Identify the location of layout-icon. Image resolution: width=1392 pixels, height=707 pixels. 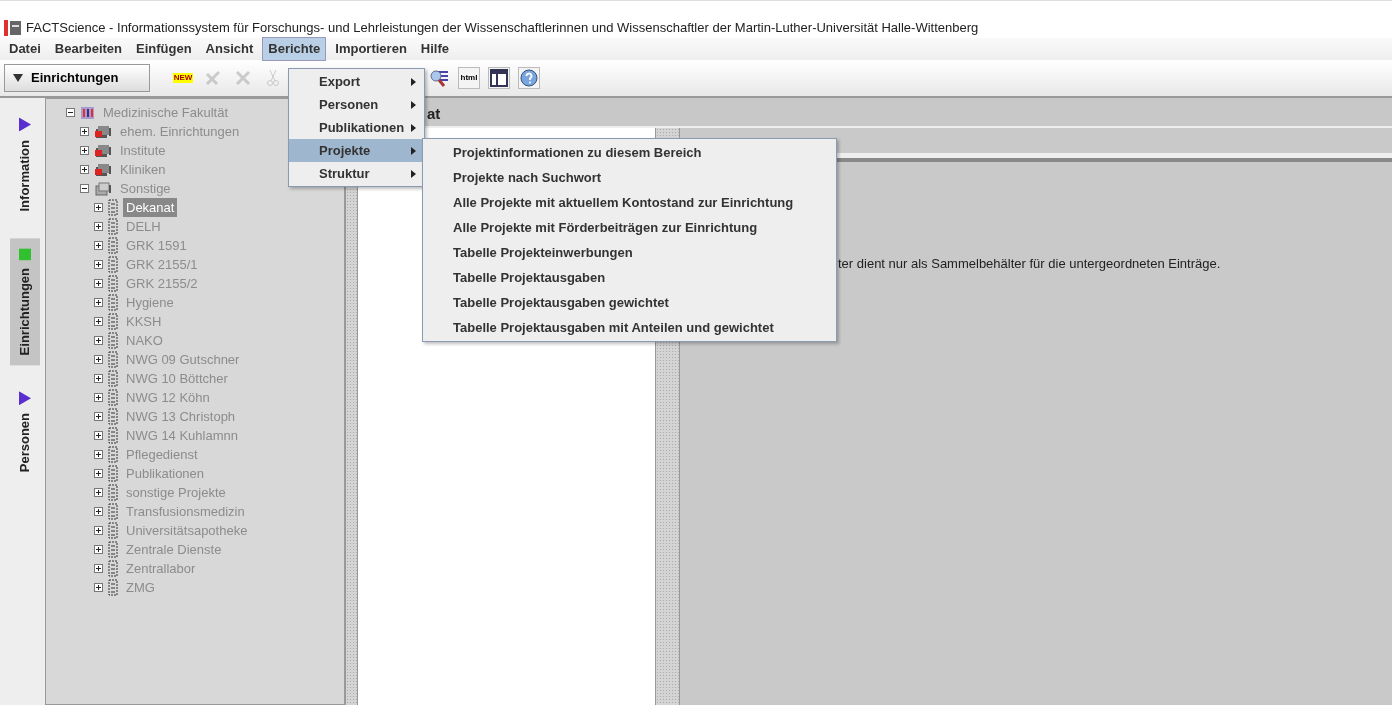
(499, 78).